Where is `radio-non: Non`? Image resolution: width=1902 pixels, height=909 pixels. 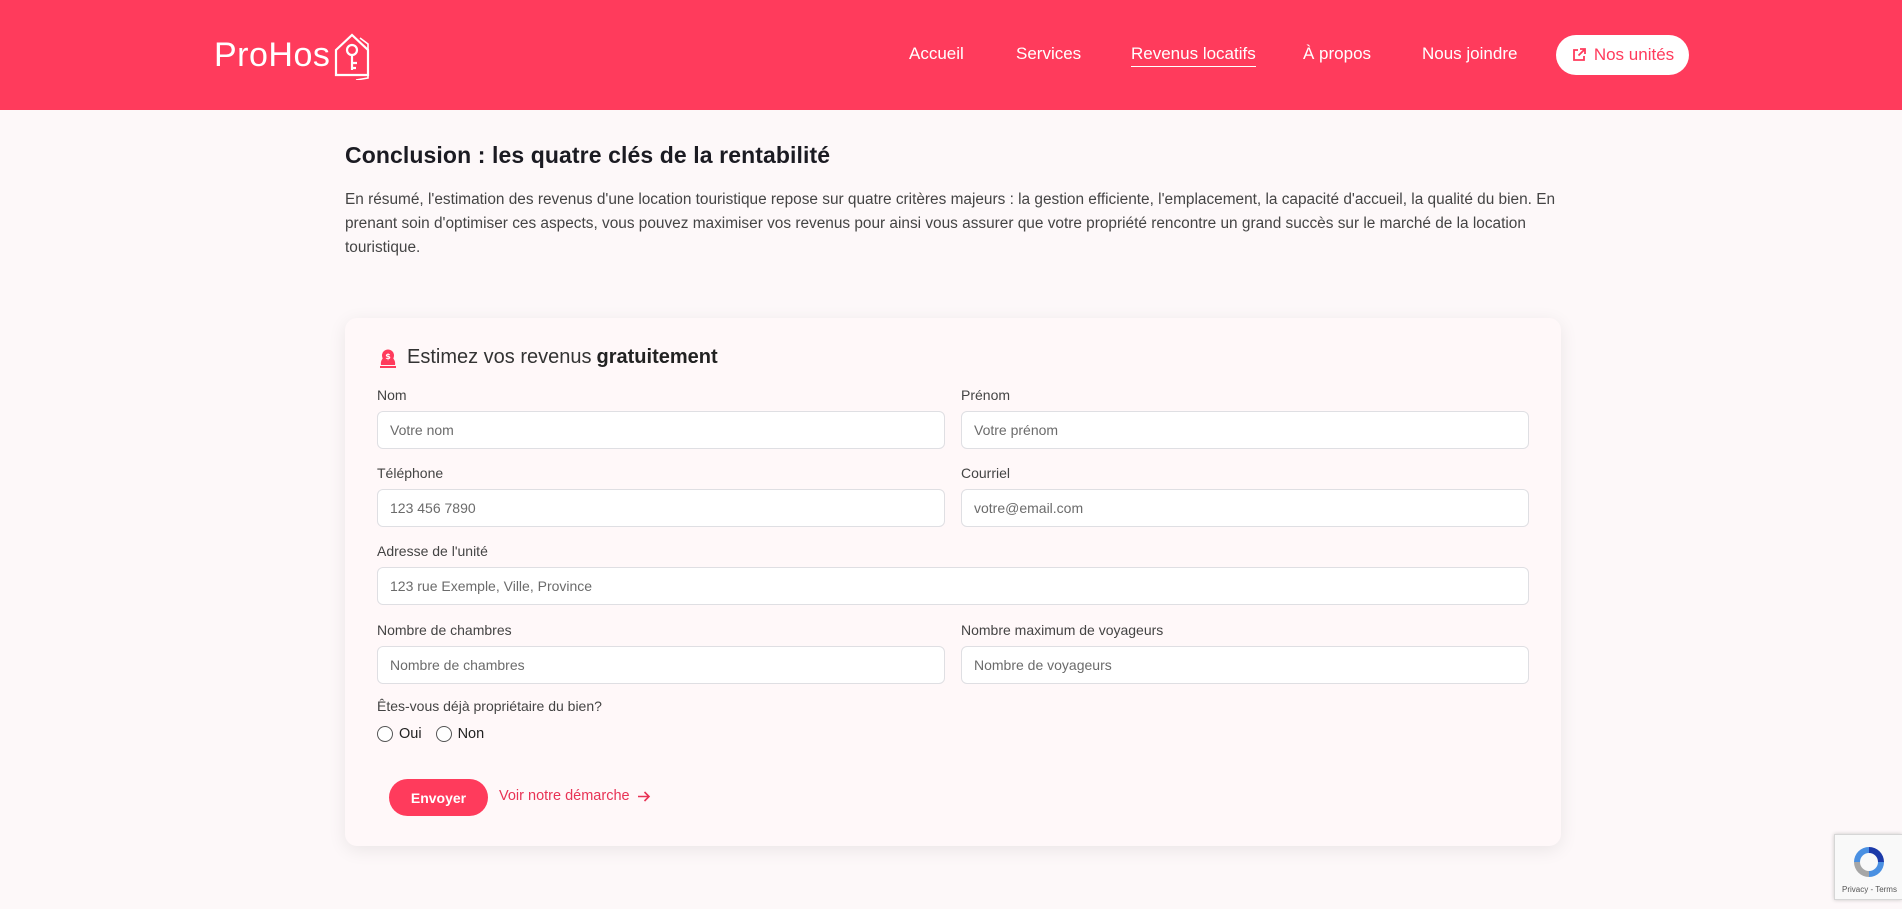 radio-non: Non is located at coordinates (460, 734).